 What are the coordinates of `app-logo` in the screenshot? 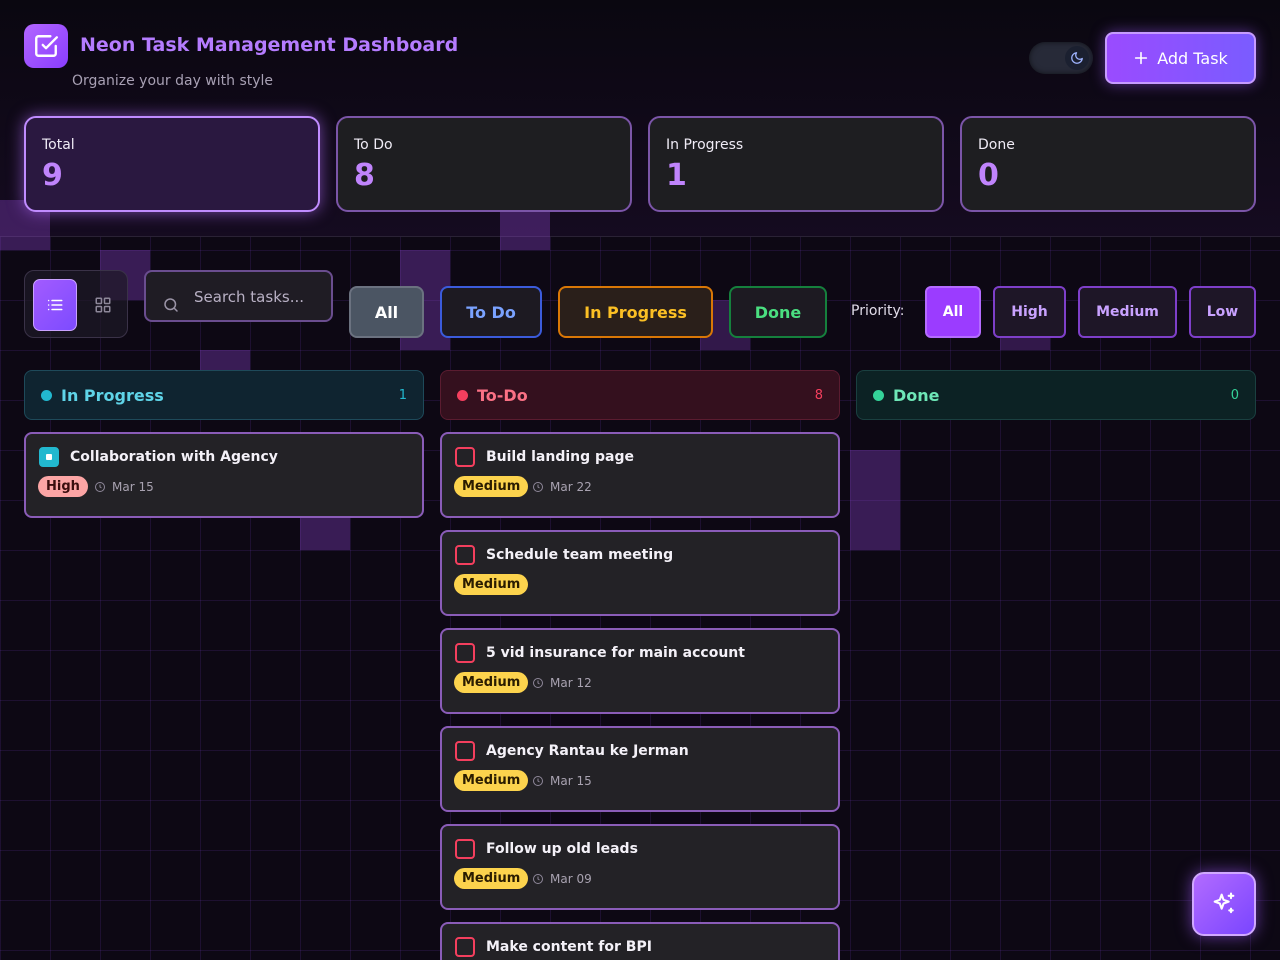 It's located at (46, 46).